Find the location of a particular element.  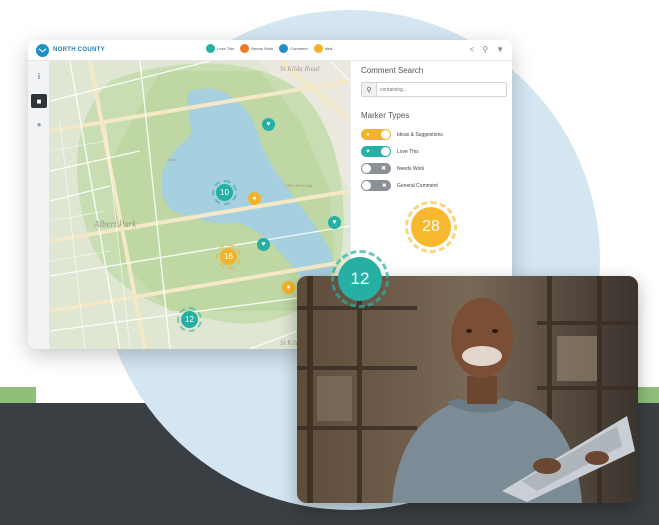

brand-name: NORTH COUNTY is located at coordinates (79, 50).